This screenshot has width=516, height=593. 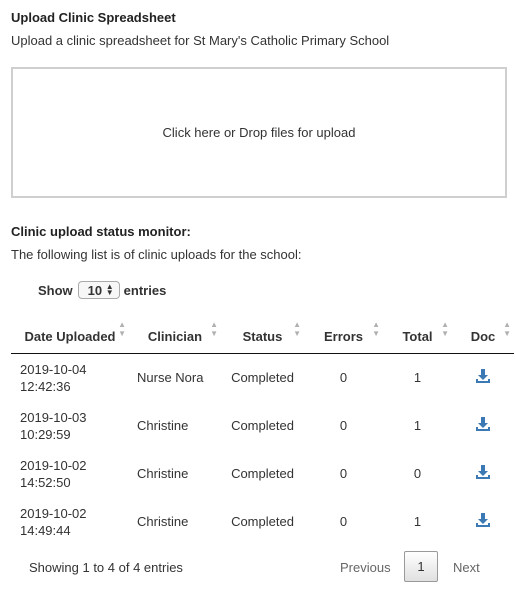 What do you see at coordinates (109, 289) in the screenshot?
I see `select-arrows-icon: ▲ ▼` at bounding box center [109, 289].